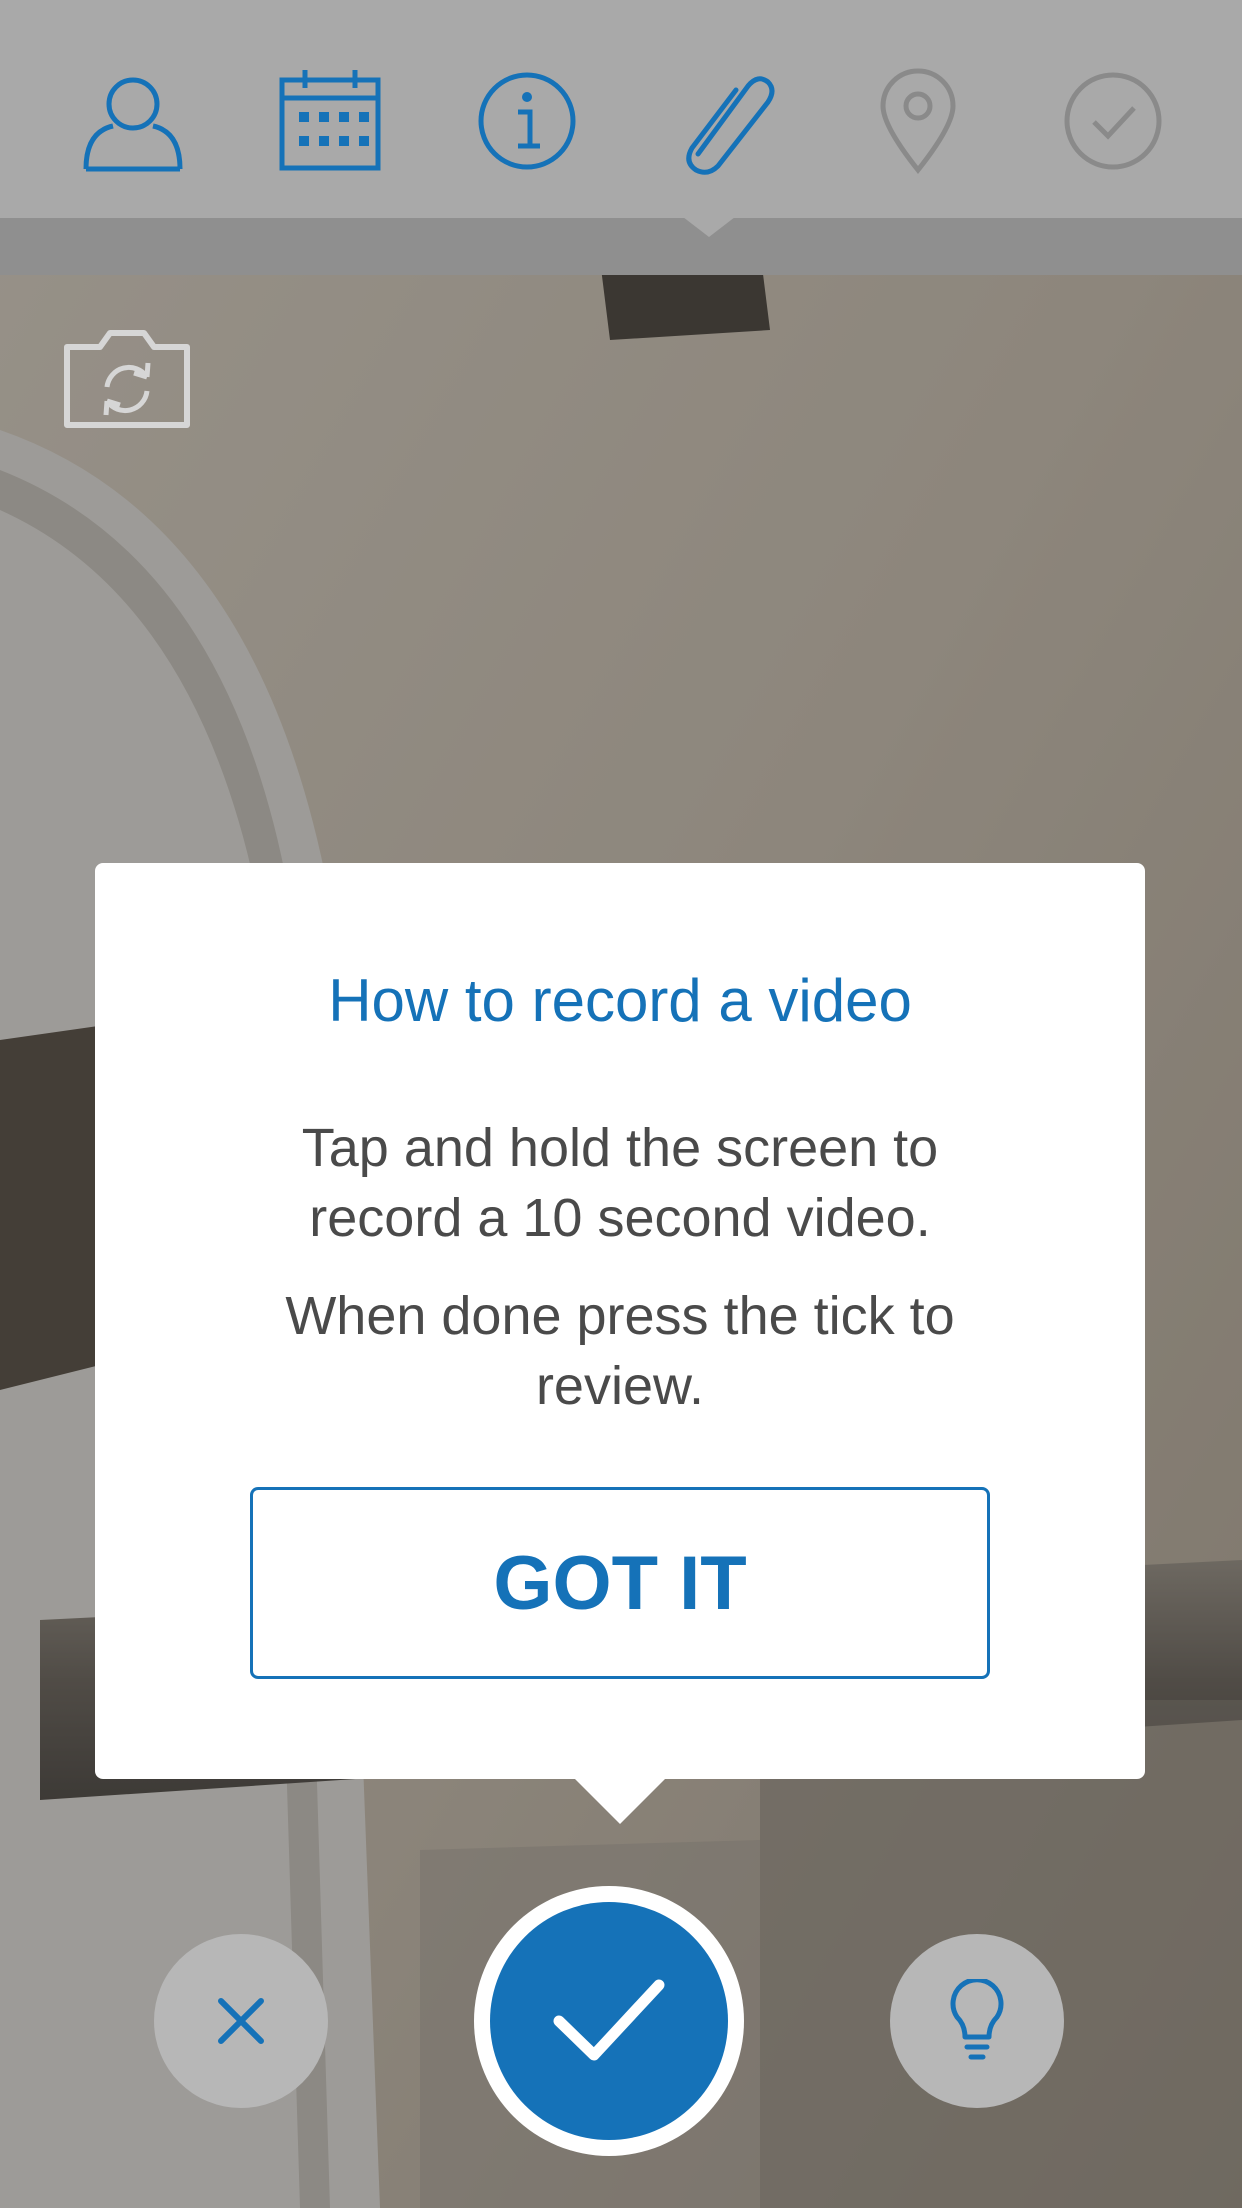 This screenshot has width=1242, height=2208. I want to click on check-circle-icon, so click(1113, 121).